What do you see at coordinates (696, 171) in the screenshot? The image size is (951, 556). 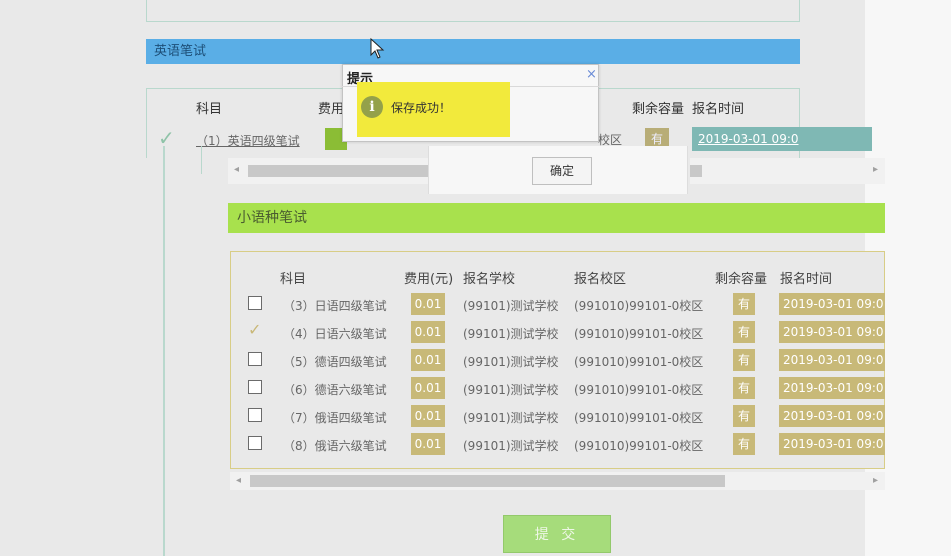 I see `scroll-thumb-end` at bounding box center [696, 171].